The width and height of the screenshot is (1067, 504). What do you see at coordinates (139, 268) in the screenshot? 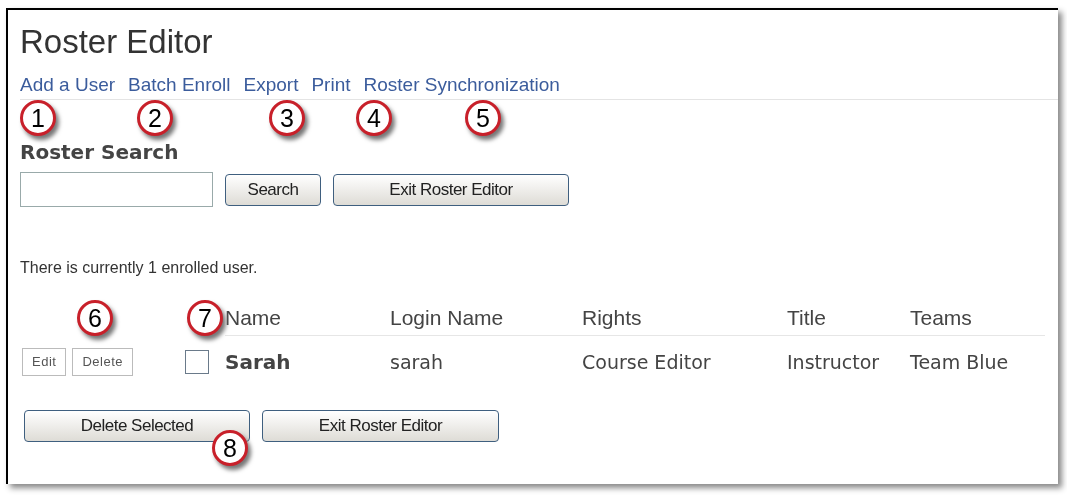
I see `status-text: There is currently 1 enrolled user.` at bounding box center [139, 268].